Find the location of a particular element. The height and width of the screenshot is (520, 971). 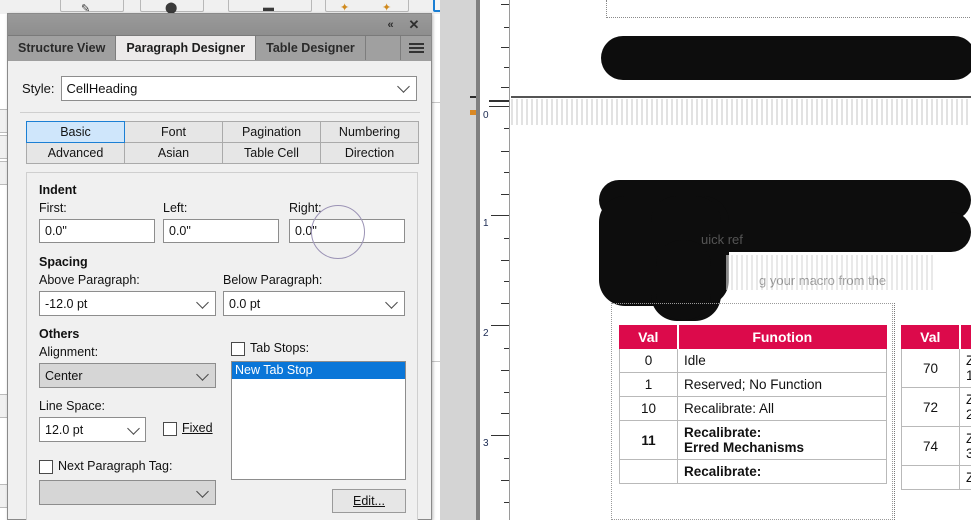

row-value: 0 is located at coordinates (648, 360).